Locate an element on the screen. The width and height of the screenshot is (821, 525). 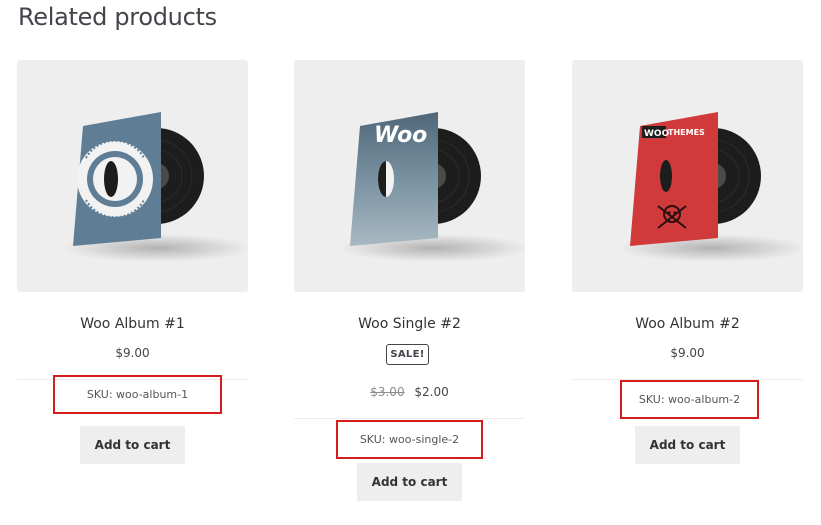
themes-logo-icon: THEMES is located at coordinates (686, 132).